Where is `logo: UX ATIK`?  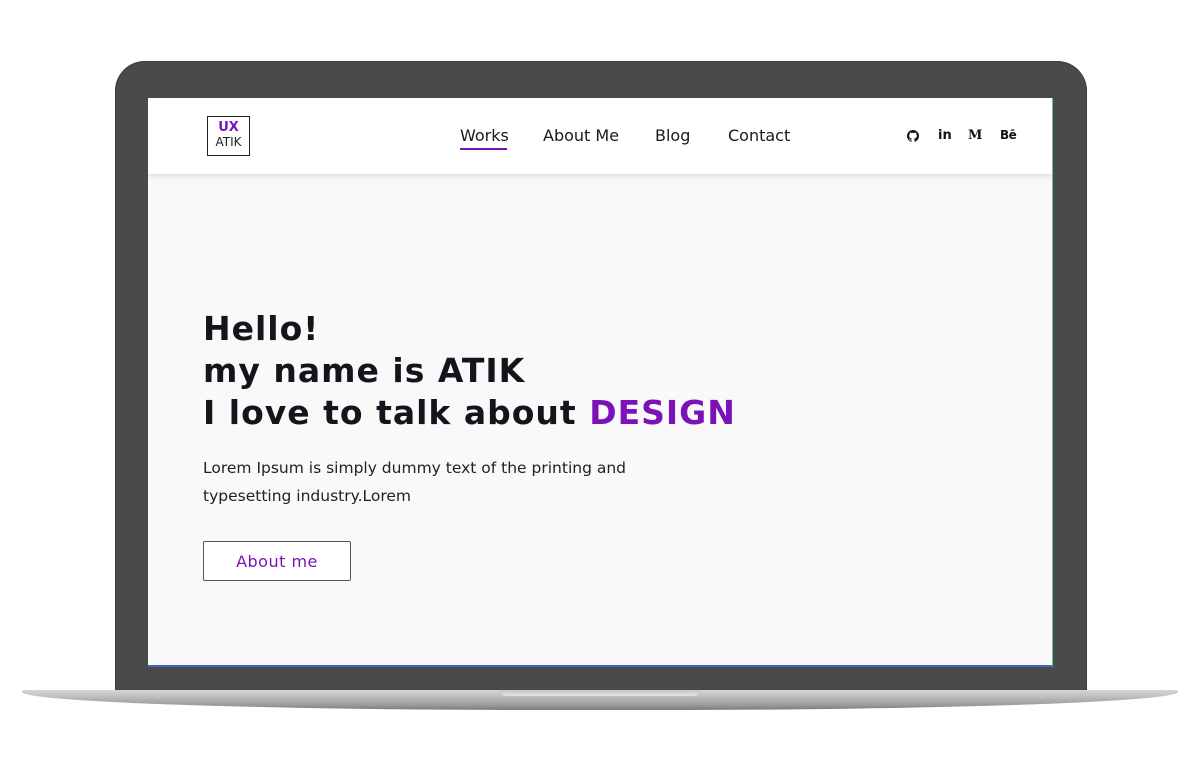 logo: UX ATIK is located at coordinates (228, 136).